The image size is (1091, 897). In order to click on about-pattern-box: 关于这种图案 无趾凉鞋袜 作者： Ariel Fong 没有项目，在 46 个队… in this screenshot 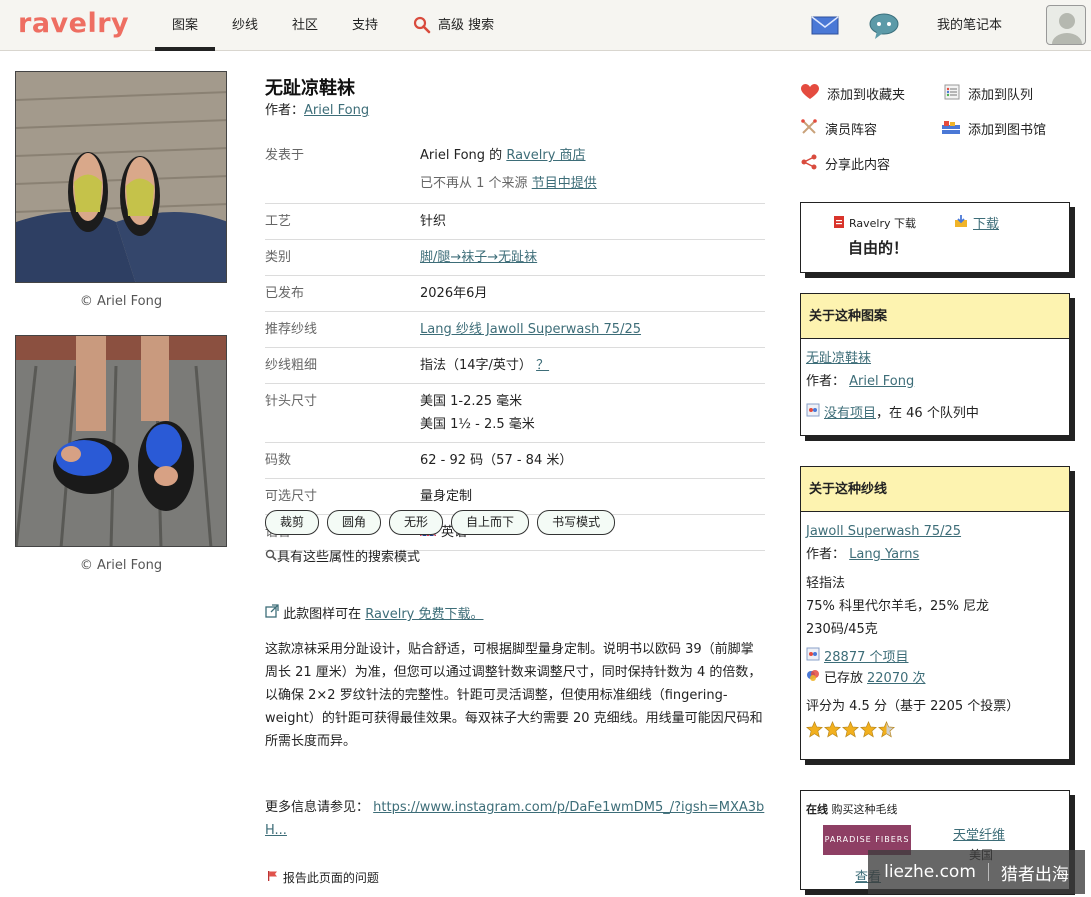, I will do `click(935, 364)`.